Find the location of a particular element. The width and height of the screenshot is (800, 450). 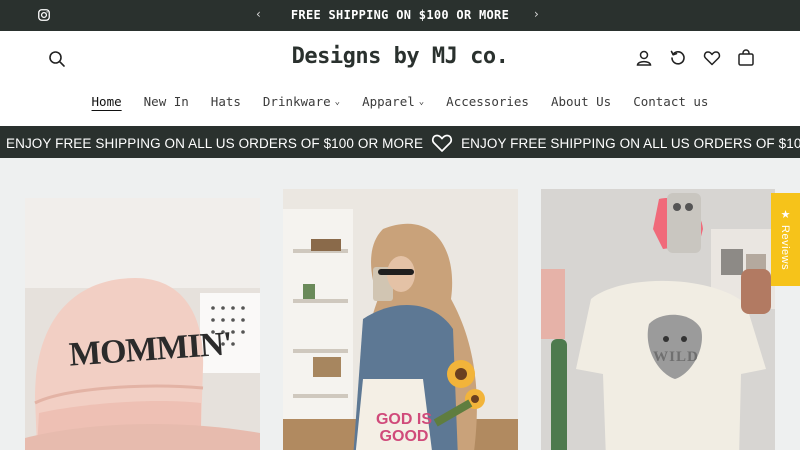

search-icon is located at coordinates (57, 59).